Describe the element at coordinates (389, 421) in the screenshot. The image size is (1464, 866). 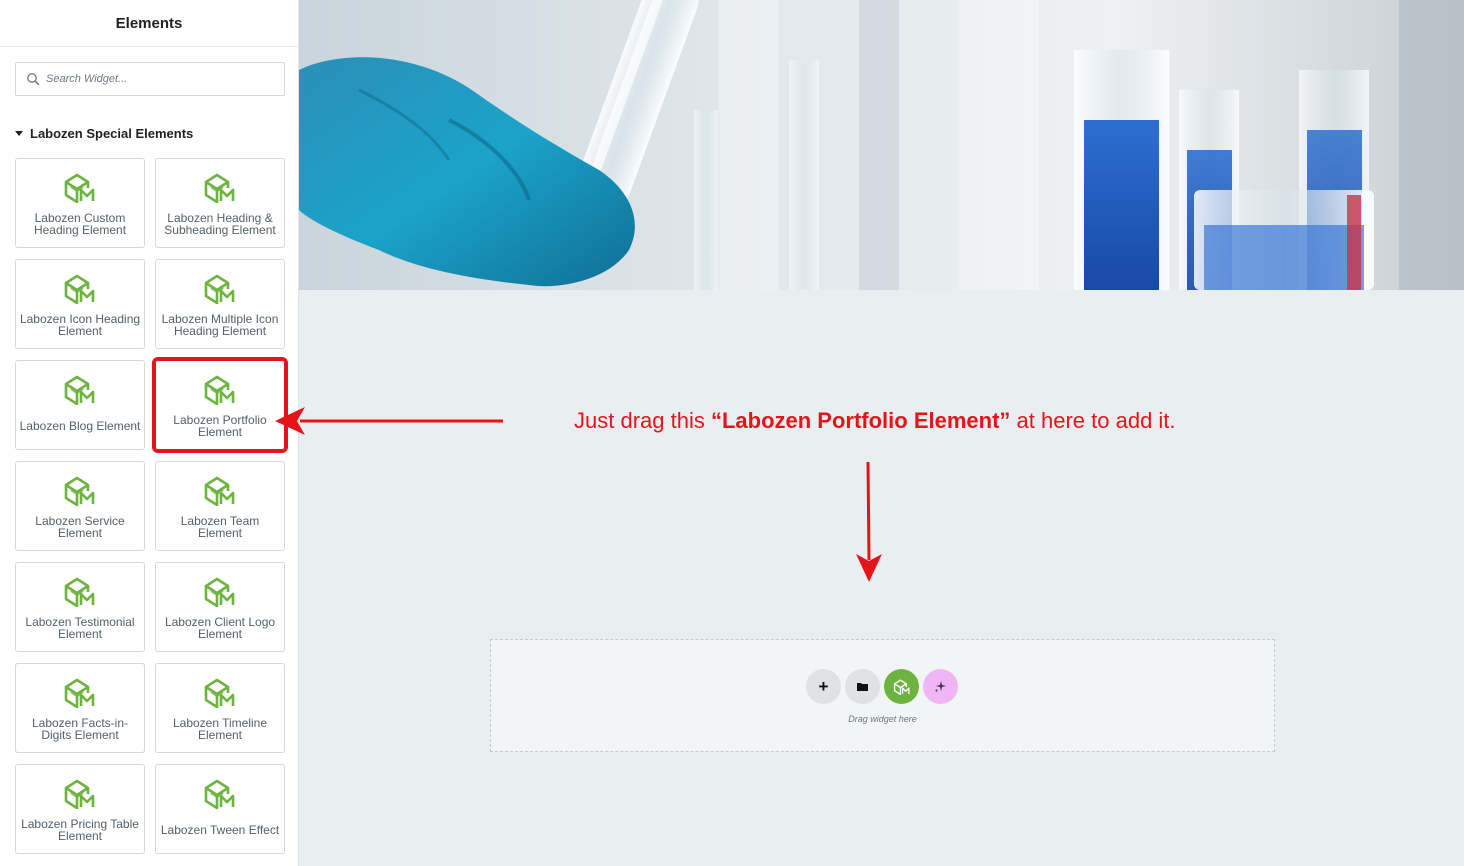
I see `arrow-left-icon` at that location.